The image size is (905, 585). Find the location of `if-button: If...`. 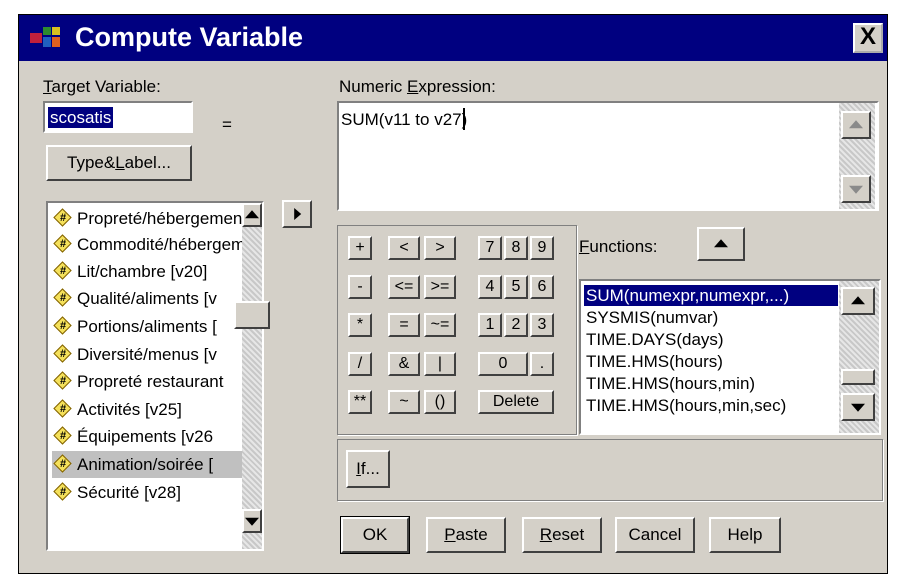

if-button: If... is located at coordinates (368, 469).